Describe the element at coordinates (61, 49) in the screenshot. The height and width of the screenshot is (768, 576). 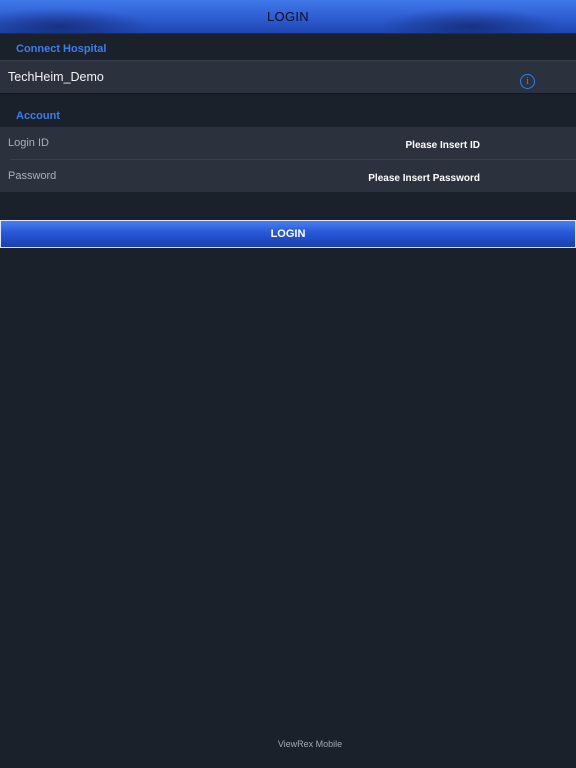
I see `connect-hospital-header: Connect Hospital` at that location.